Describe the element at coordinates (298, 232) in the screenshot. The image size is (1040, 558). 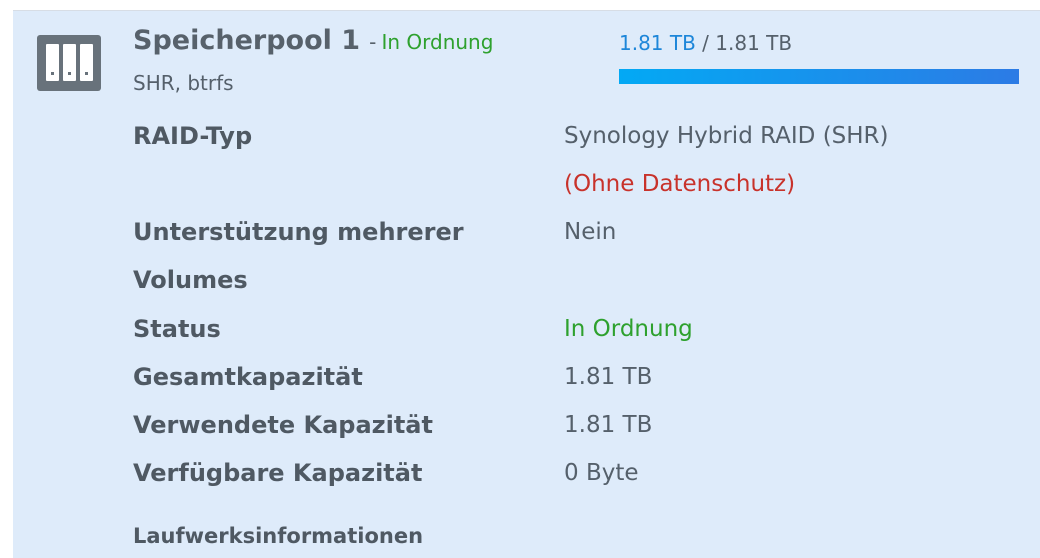
I see `multi-volume-label: Unterstützung mehrerer` at that location.